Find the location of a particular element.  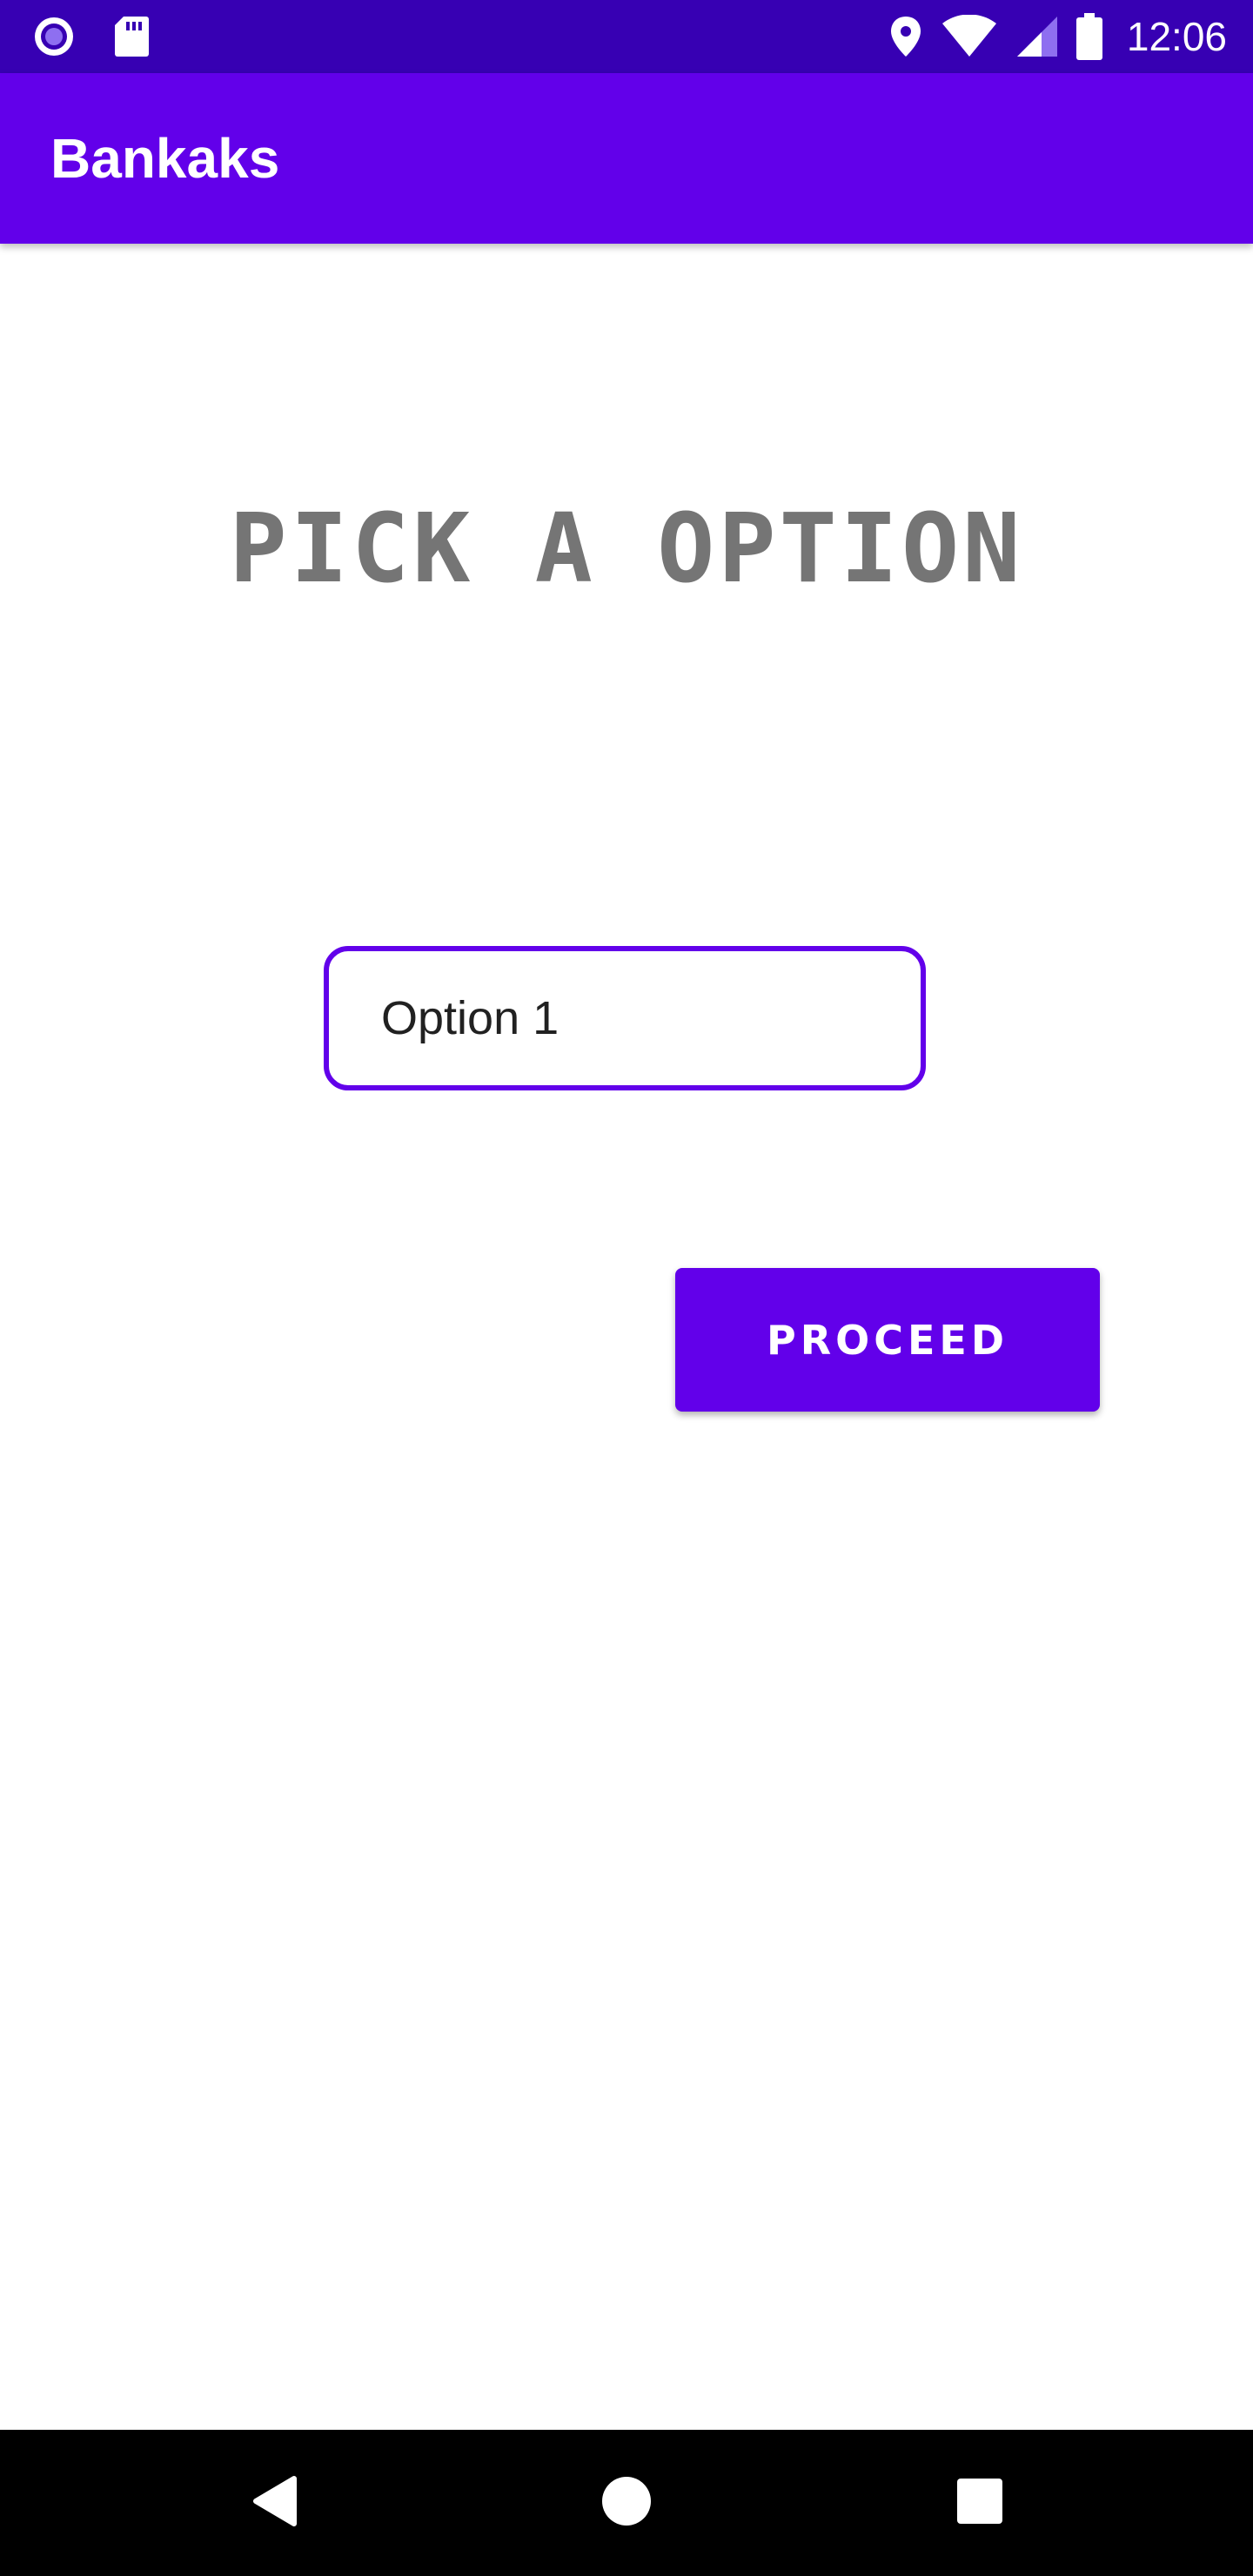

home-icon is located at coordinates (626, 2504).